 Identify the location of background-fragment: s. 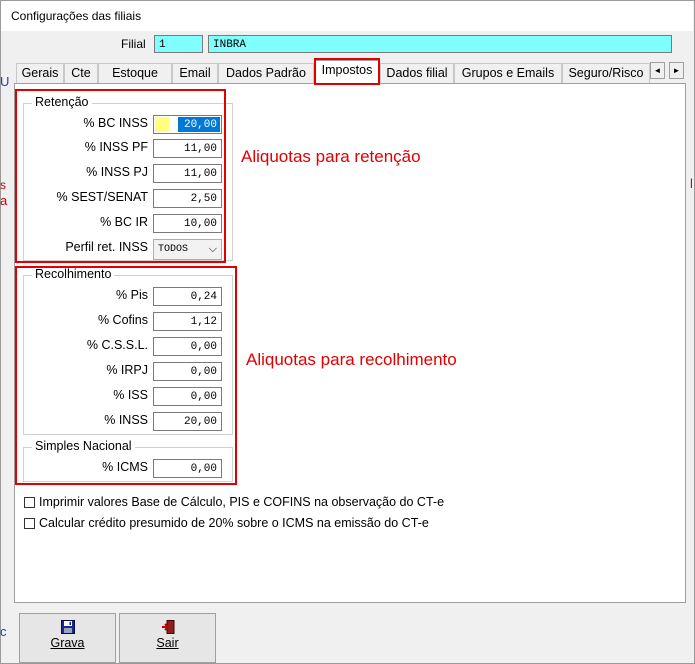
(3, 185).